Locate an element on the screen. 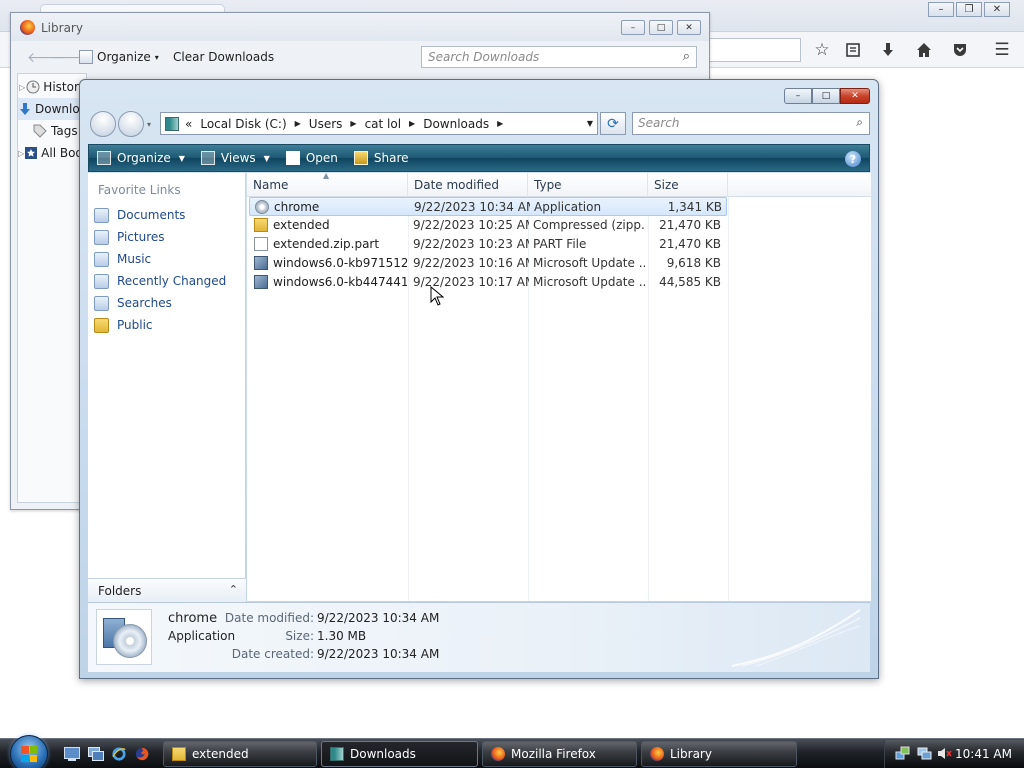 This screenshot has width=1024, height=768. reading-list-icon is located at coordinates (853, 50).